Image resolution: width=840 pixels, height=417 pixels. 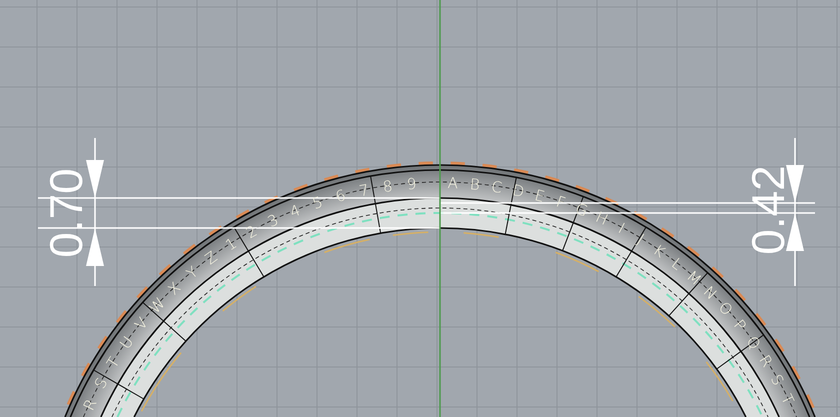 What do you see at coordinates (388, 186) in the screenshot?
I see `ring-scale-character: 8` at bounding box center [388, 186].